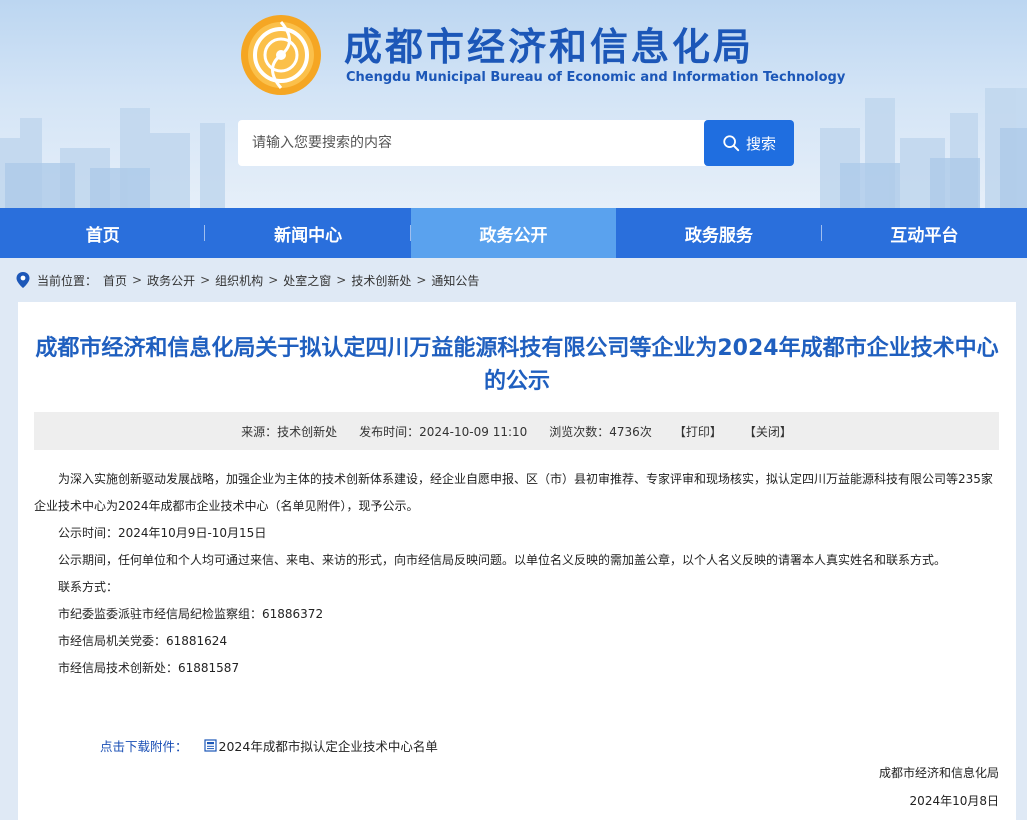 Image resolution: width=1027 pixels, height=820 pixels. Describe the element at coordinates (143, 641) in the screenshot. I see `article-paragraph: 市经信局机关党委：61881624` at that location.